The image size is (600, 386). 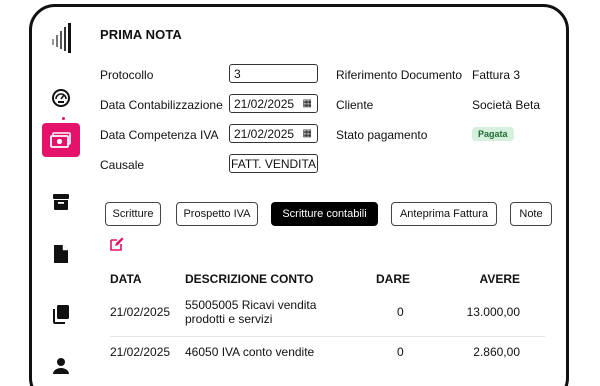 I want to click on data-competenza-iva-input: 21/02/2025 ▦, so click(x=273, y=133).